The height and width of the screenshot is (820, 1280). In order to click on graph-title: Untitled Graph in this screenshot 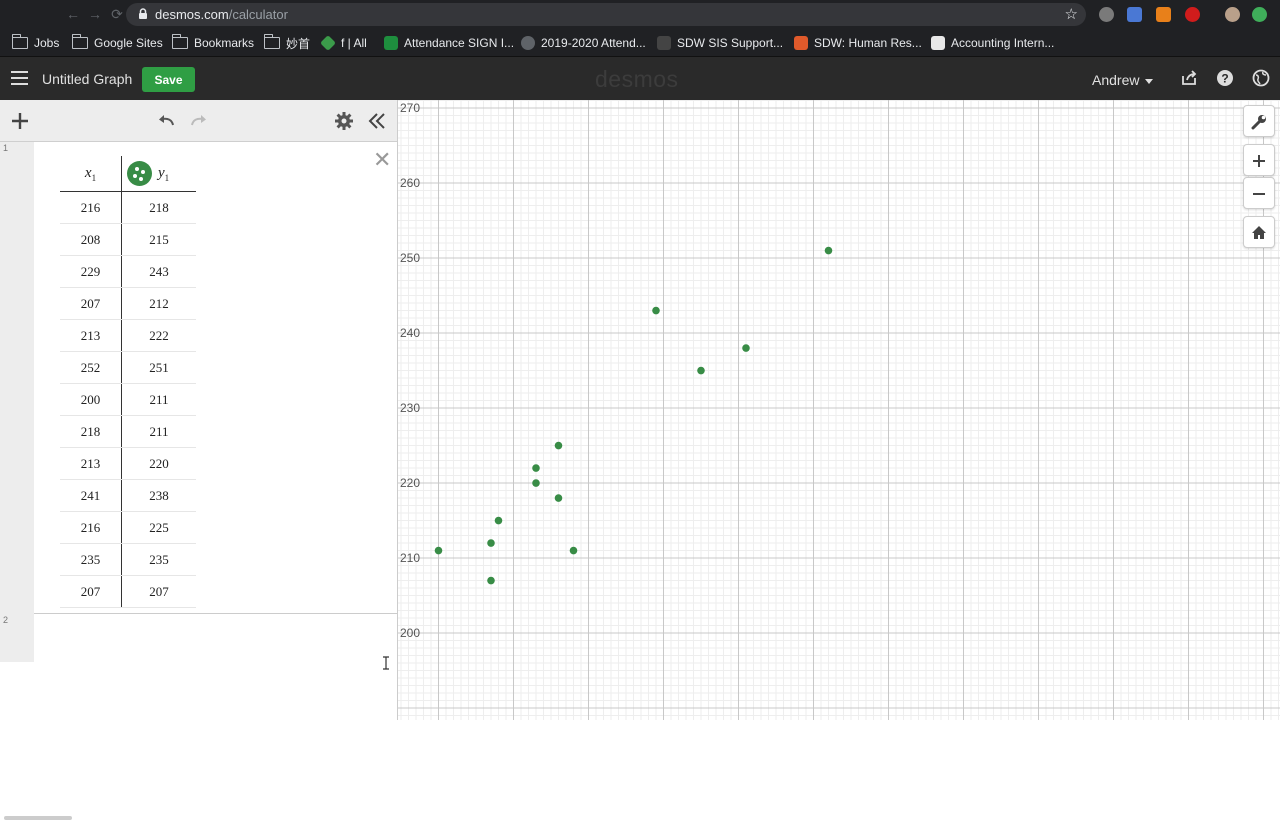, I will do `click(87, 79)`.